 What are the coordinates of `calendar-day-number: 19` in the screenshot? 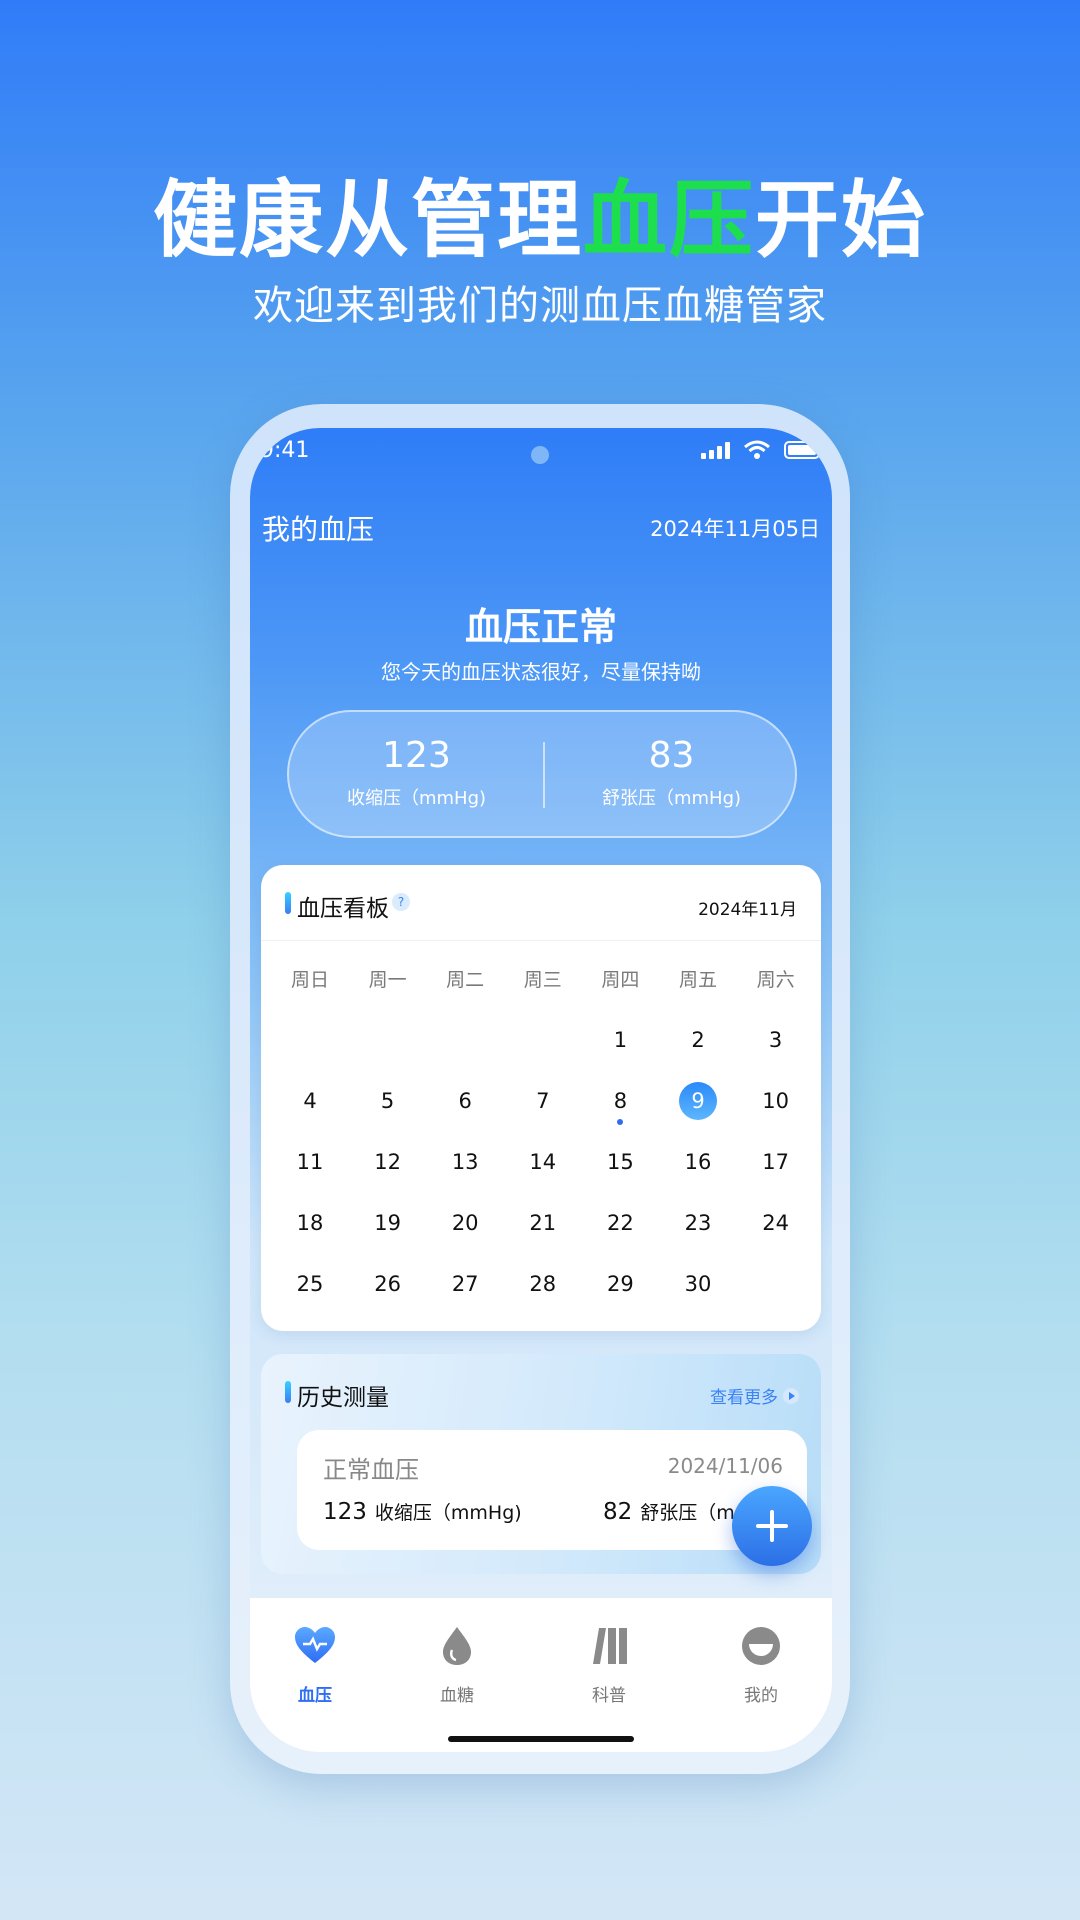 It's located at (387, 1223).